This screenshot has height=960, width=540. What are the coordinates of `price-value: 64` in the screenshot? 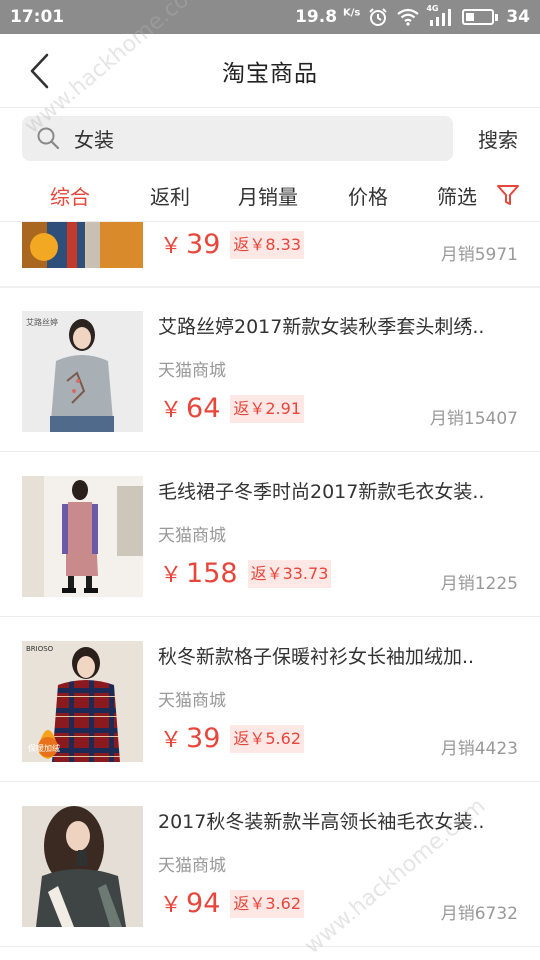 It's located at (203, 408).